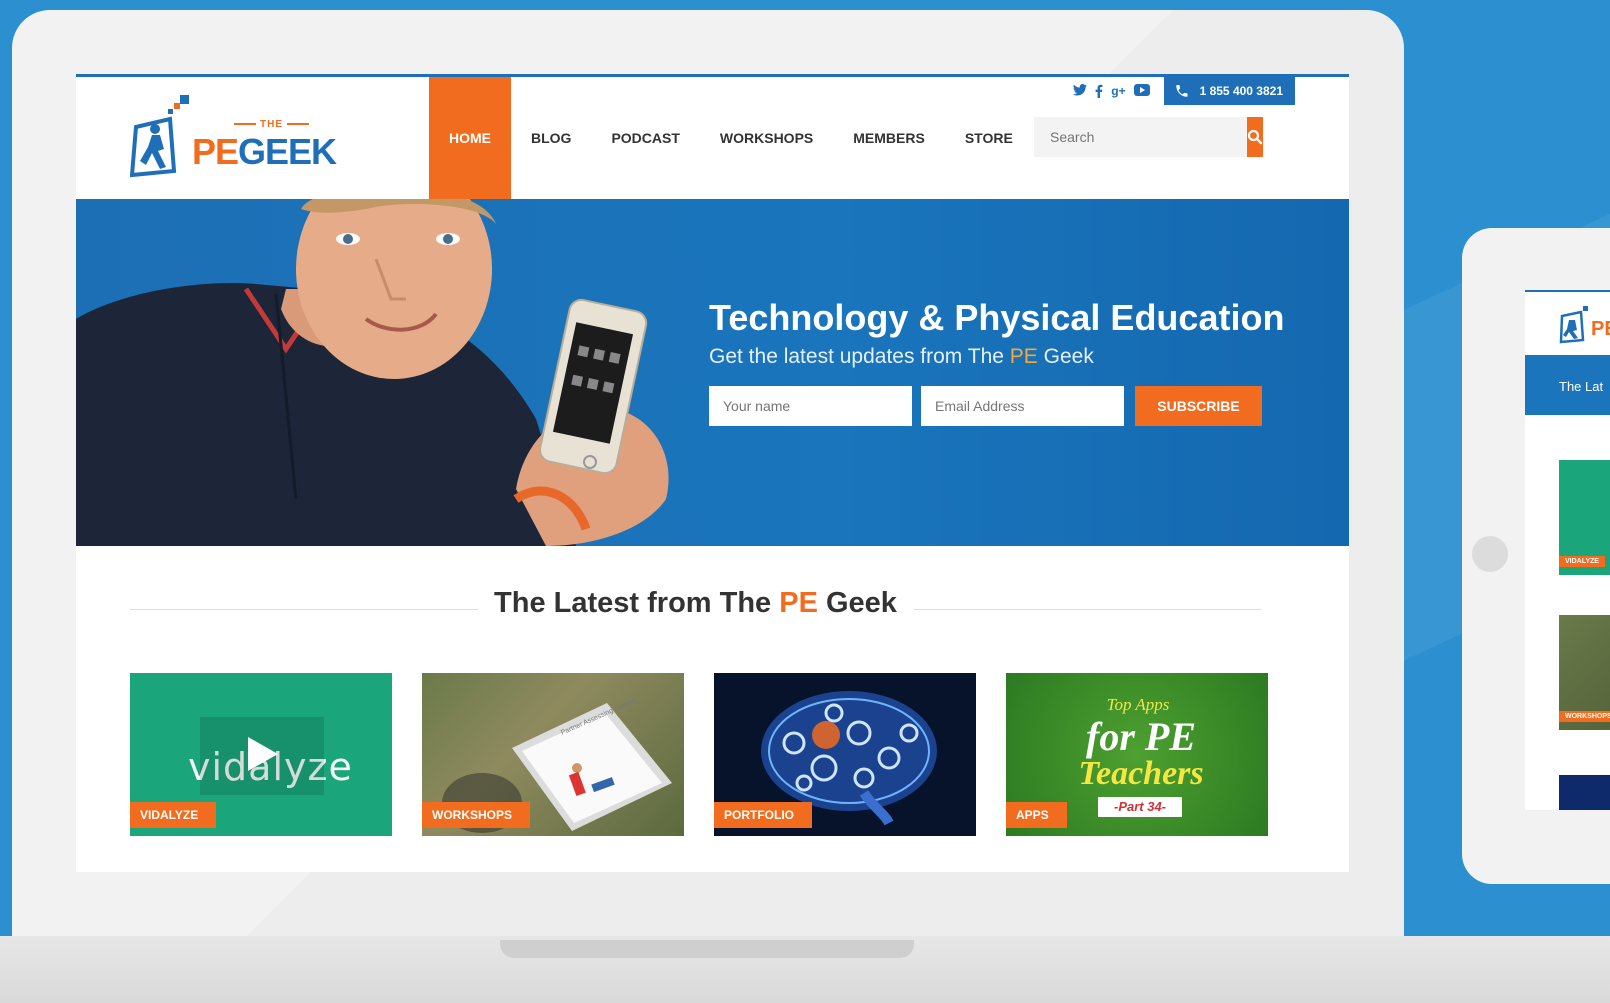 The width and height of the screenshot is (1610, 1003). I want to click on hero-title: Technology & Physical Education, so click(997, 317).